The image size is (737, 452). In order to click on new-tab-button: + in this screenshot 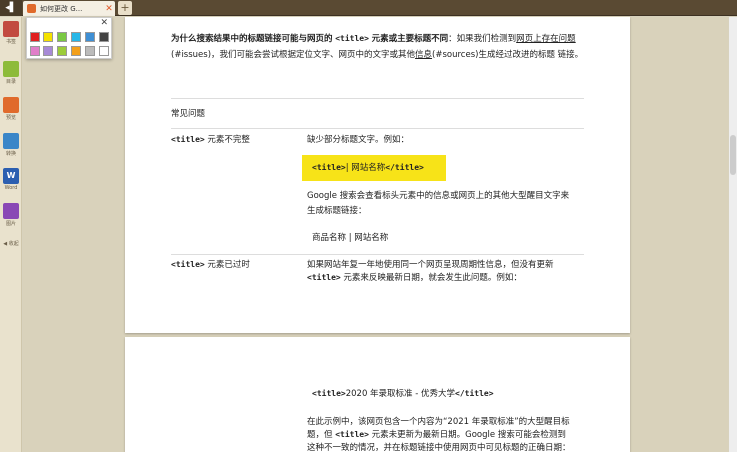, I will do `click(125, 8)`.